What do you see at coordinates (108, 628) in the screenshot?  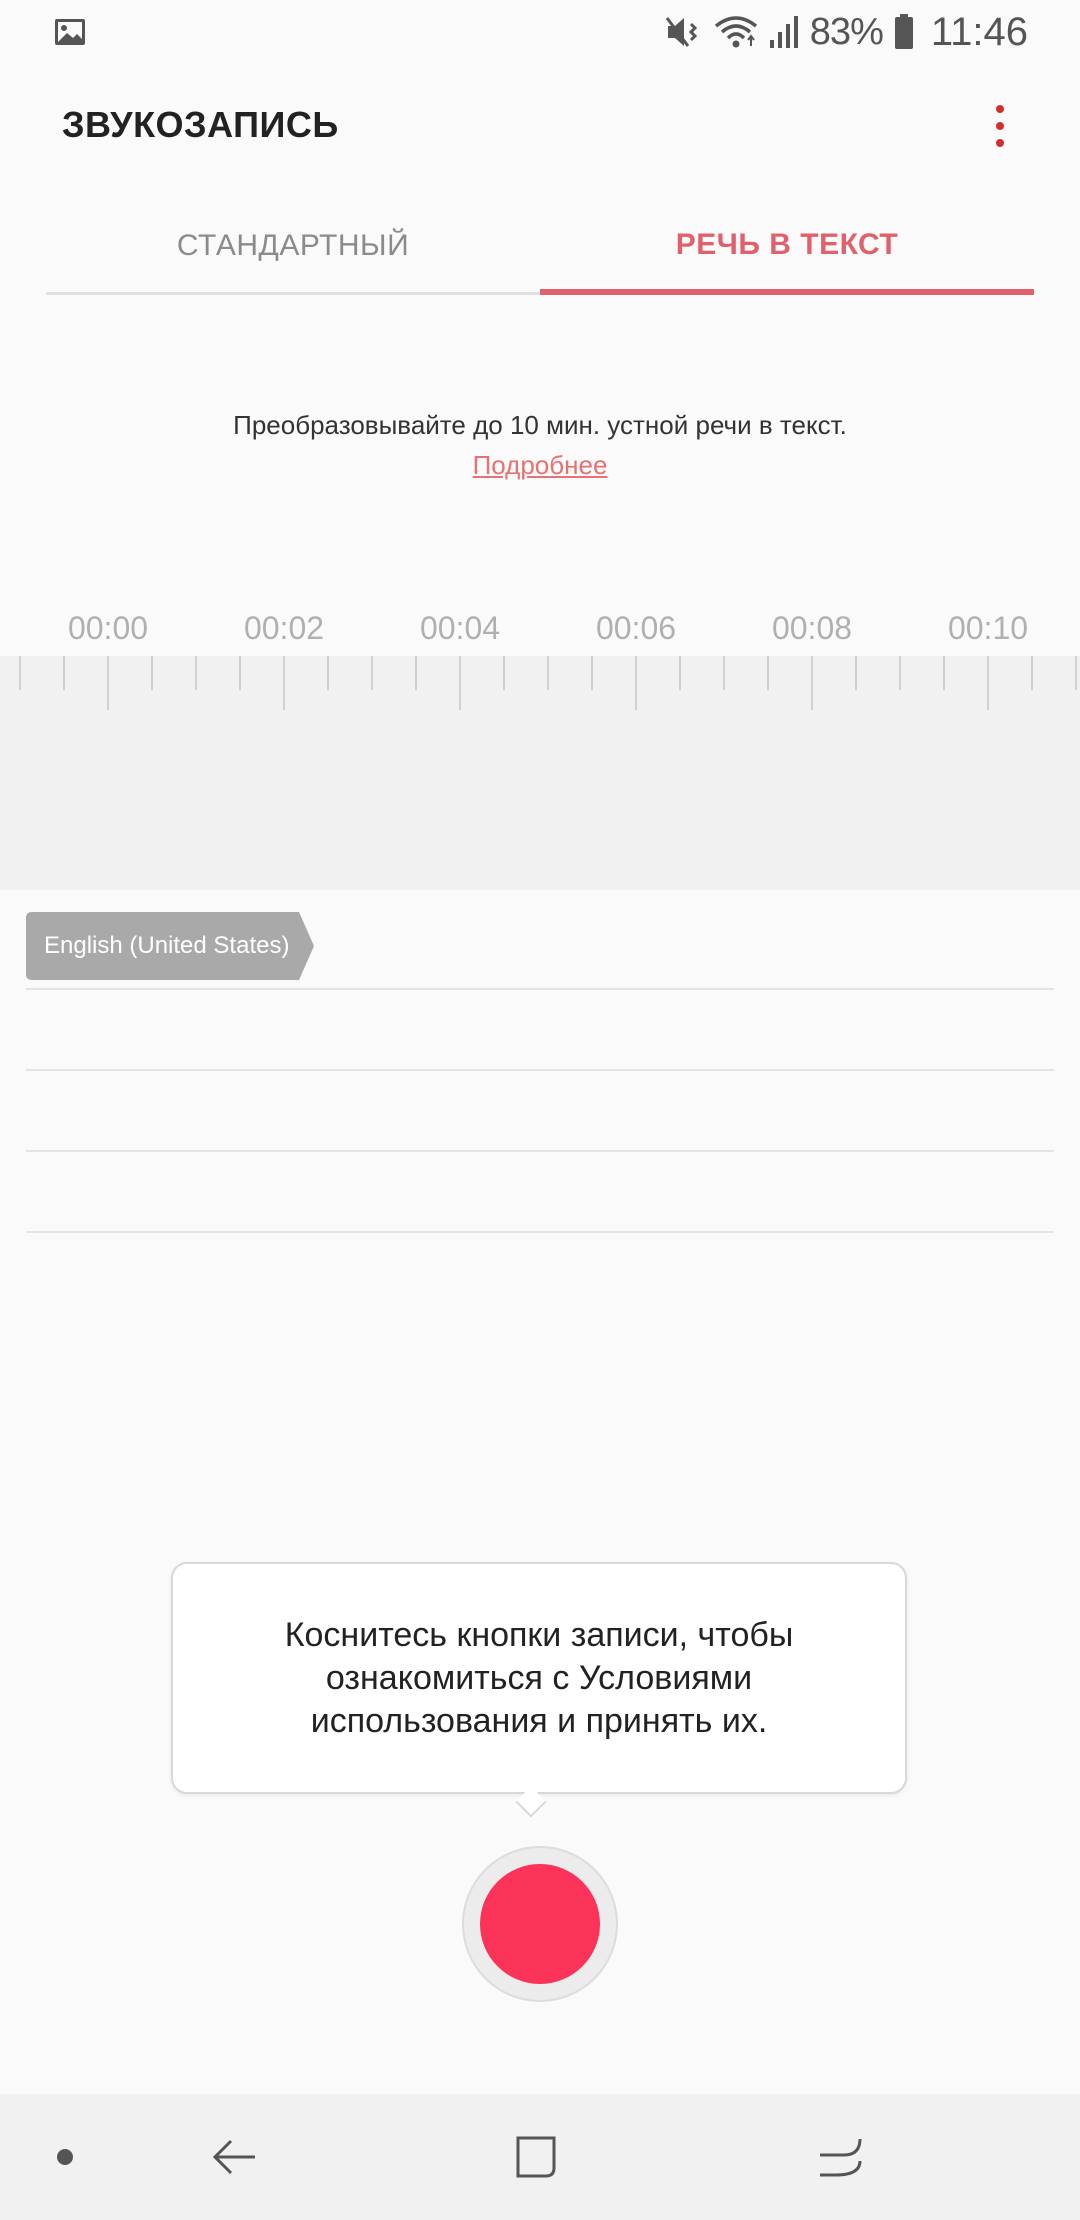 I see `time-label: 00:00` at bounding box center [108, 628].